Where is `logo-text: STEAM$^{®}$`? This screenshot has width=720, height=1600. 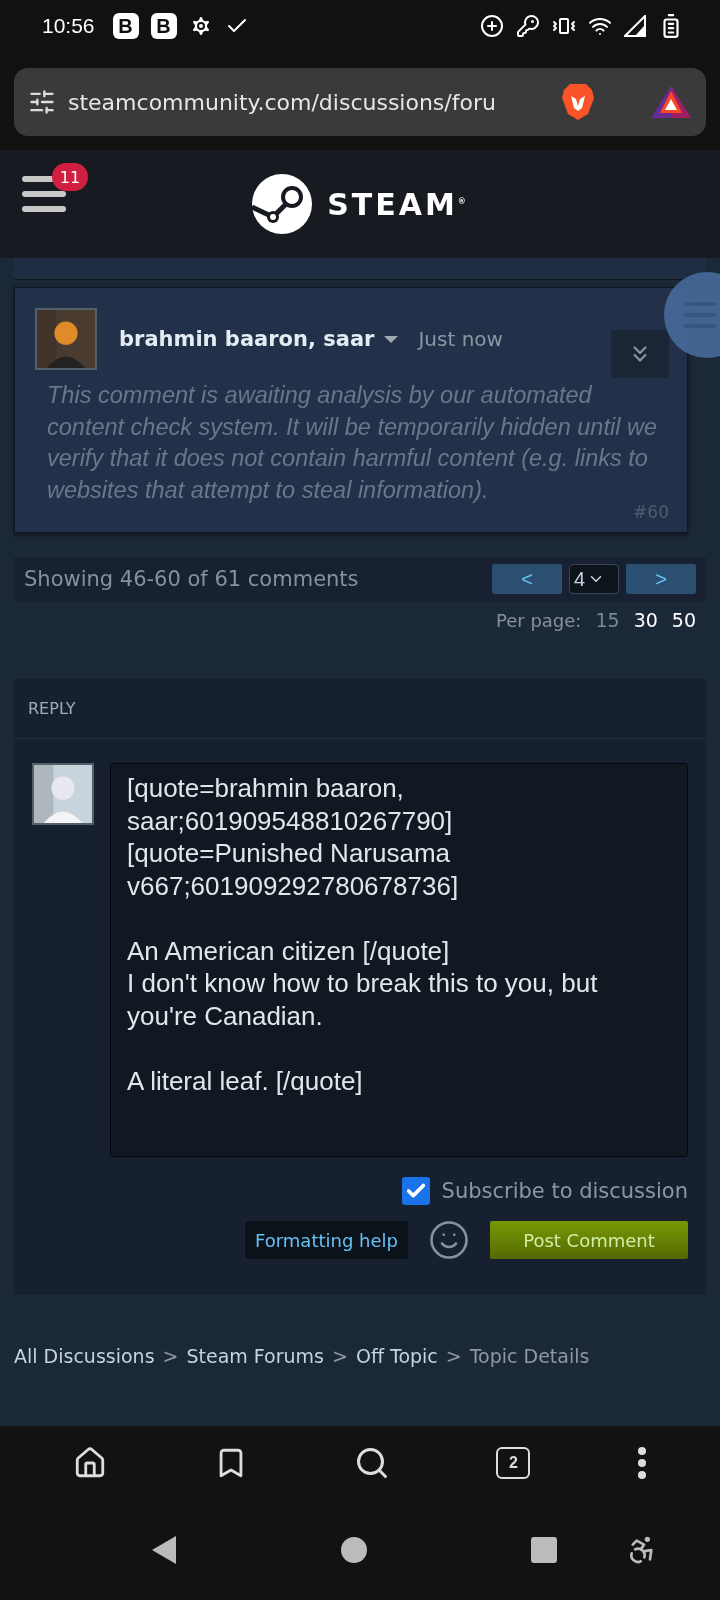 logo-text: STEAM$^{®}$ is located at coordinates (398, 204).